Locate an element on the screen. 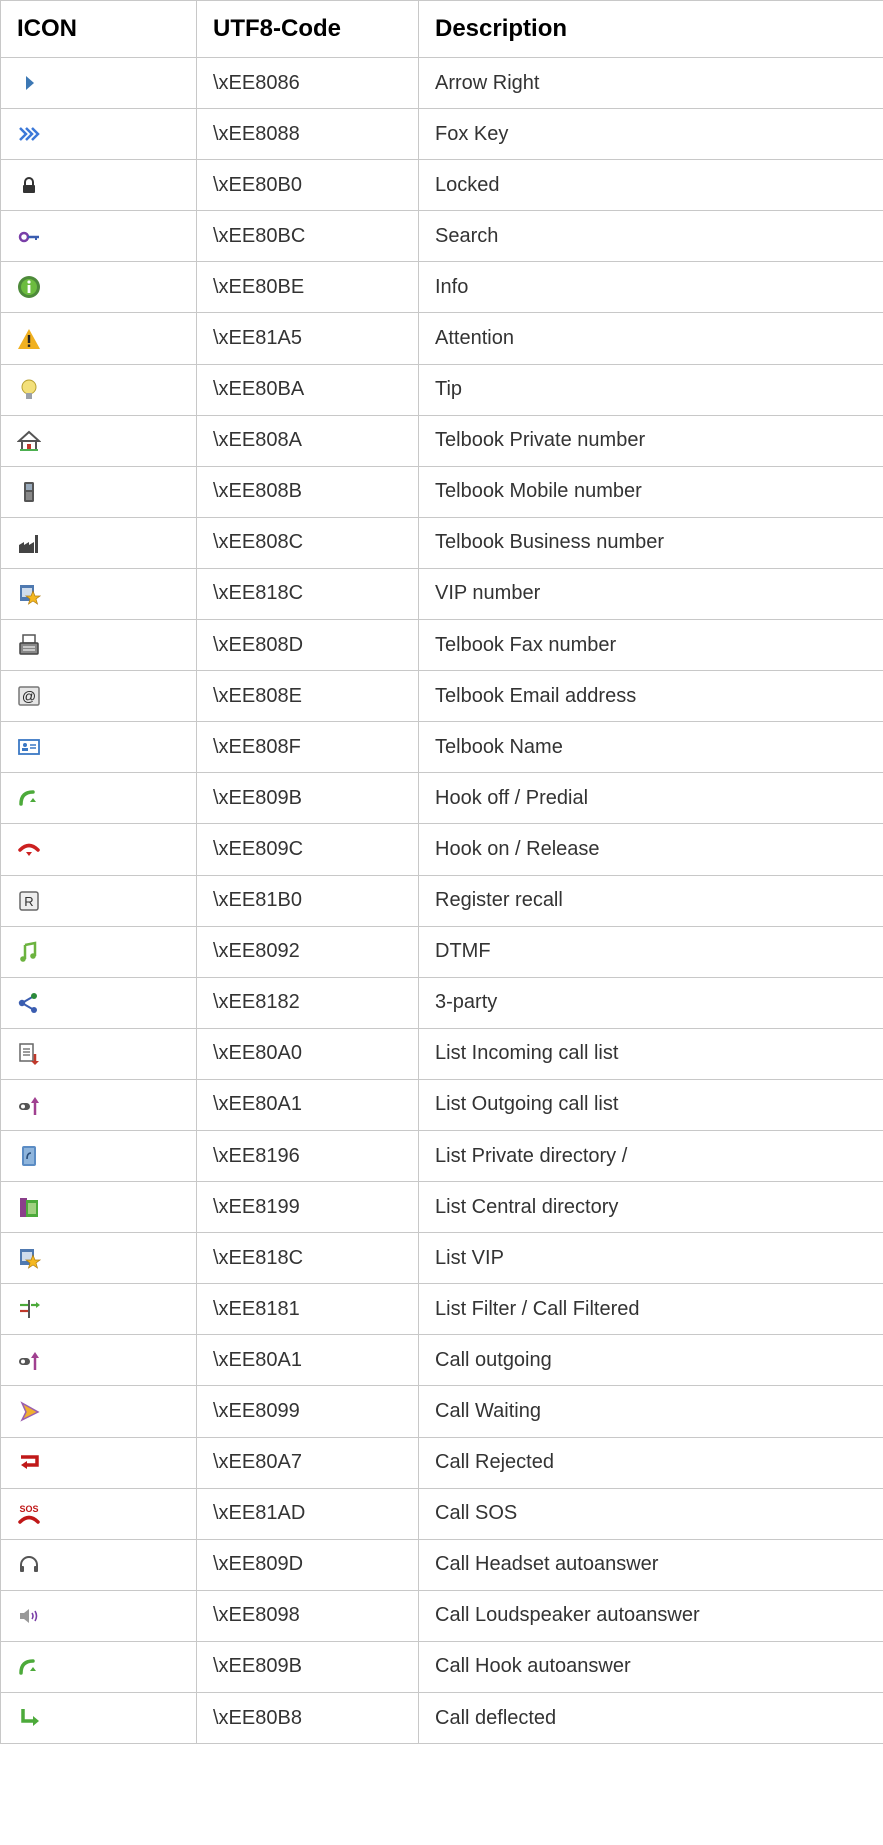  description-cell: Call Rejected is located at coordinates (650, 1462).